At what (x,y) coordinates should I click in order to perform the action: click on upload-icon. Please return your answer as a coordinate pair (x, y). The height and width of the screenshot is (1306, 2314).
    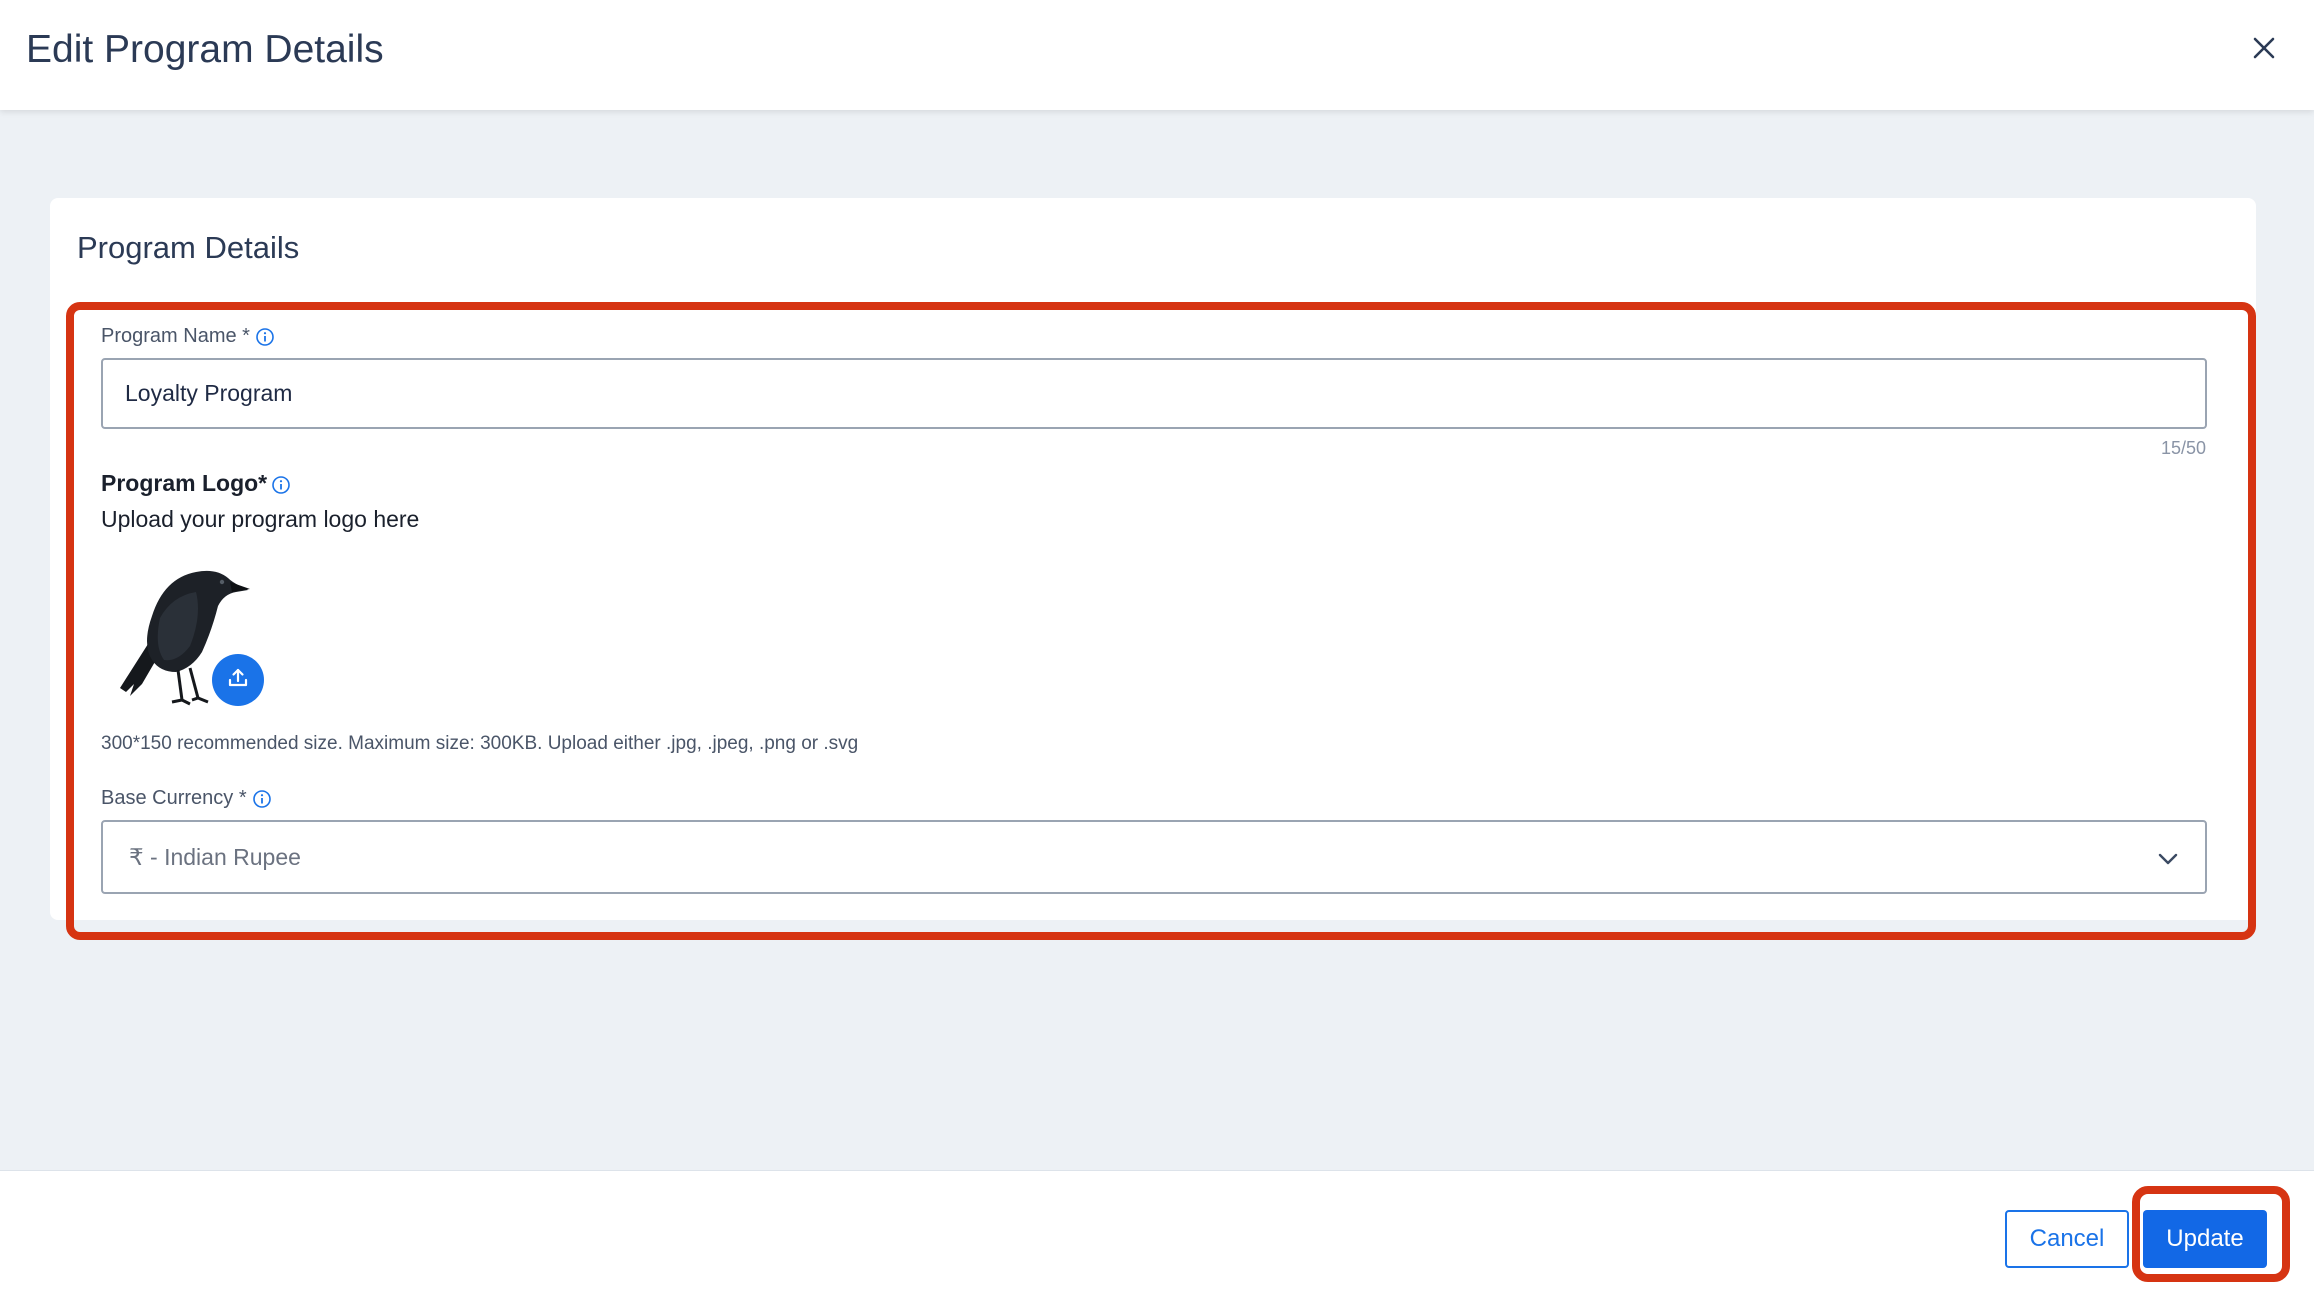
    Looking at the image, I should click on (238, 680).